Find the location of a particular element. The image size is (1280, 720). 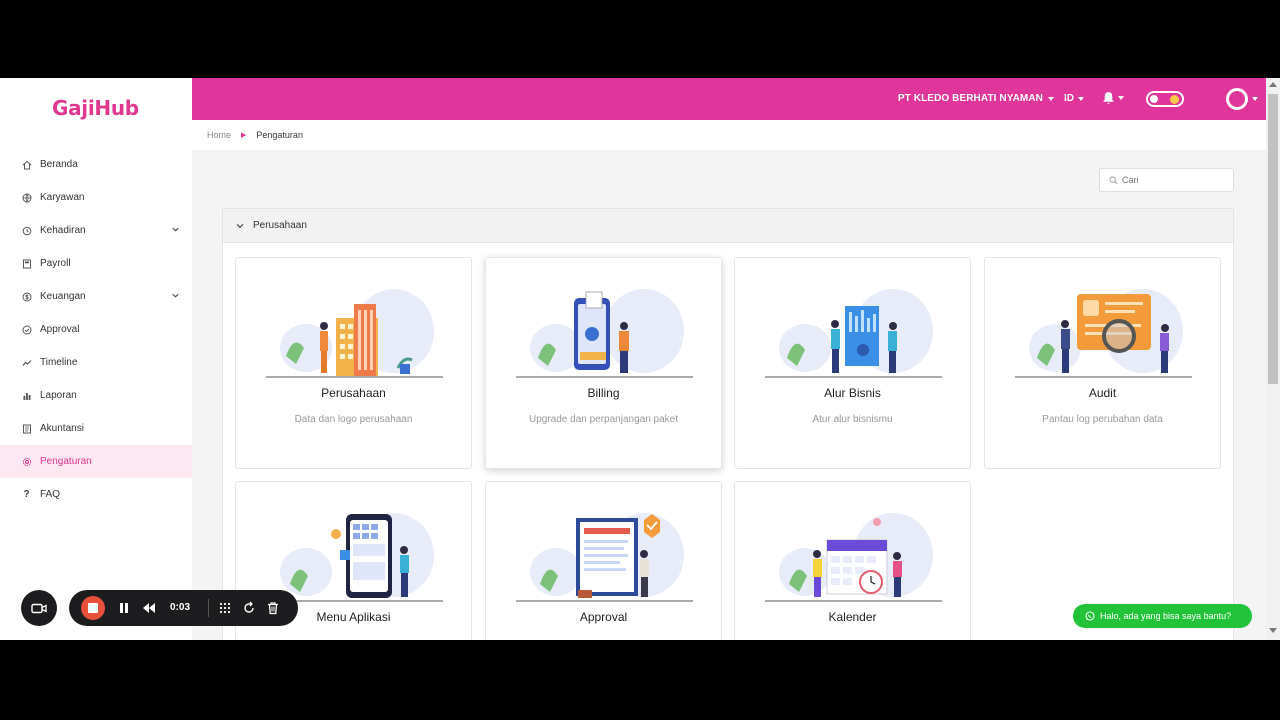

sidebar-item-label: Pengaturan is located at coordinates (66, 461).